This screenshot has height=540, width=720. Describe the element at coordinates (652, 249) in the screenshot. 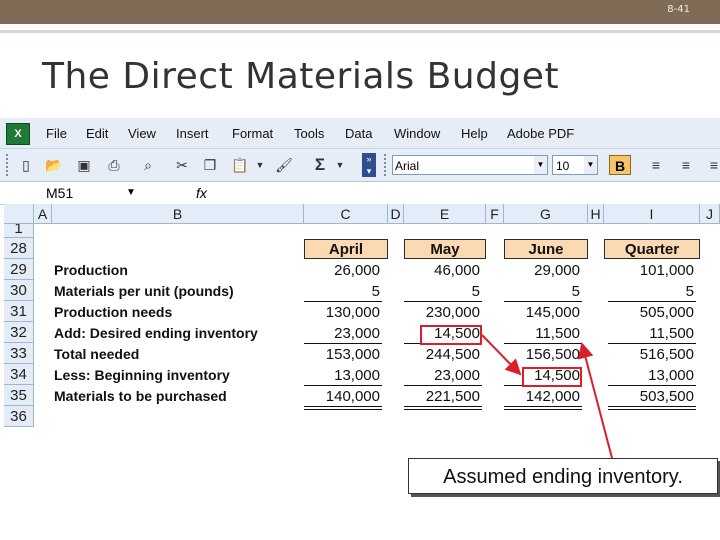

I see `header-cell-quarter: Quarter` at that location.